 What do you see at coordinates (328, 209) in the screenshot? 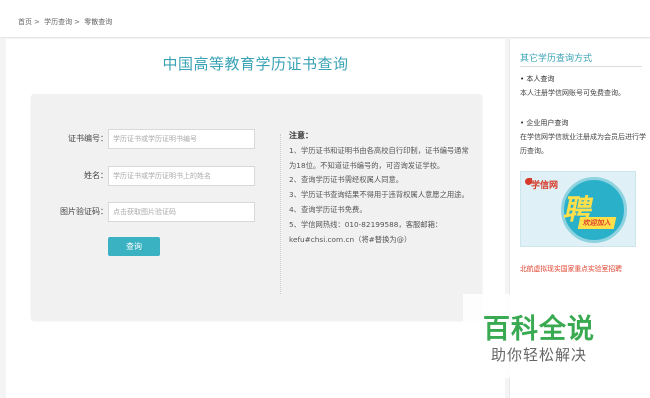
I see `note-item: 4、查询学历证书免费。` at bounding box center [328, 209].